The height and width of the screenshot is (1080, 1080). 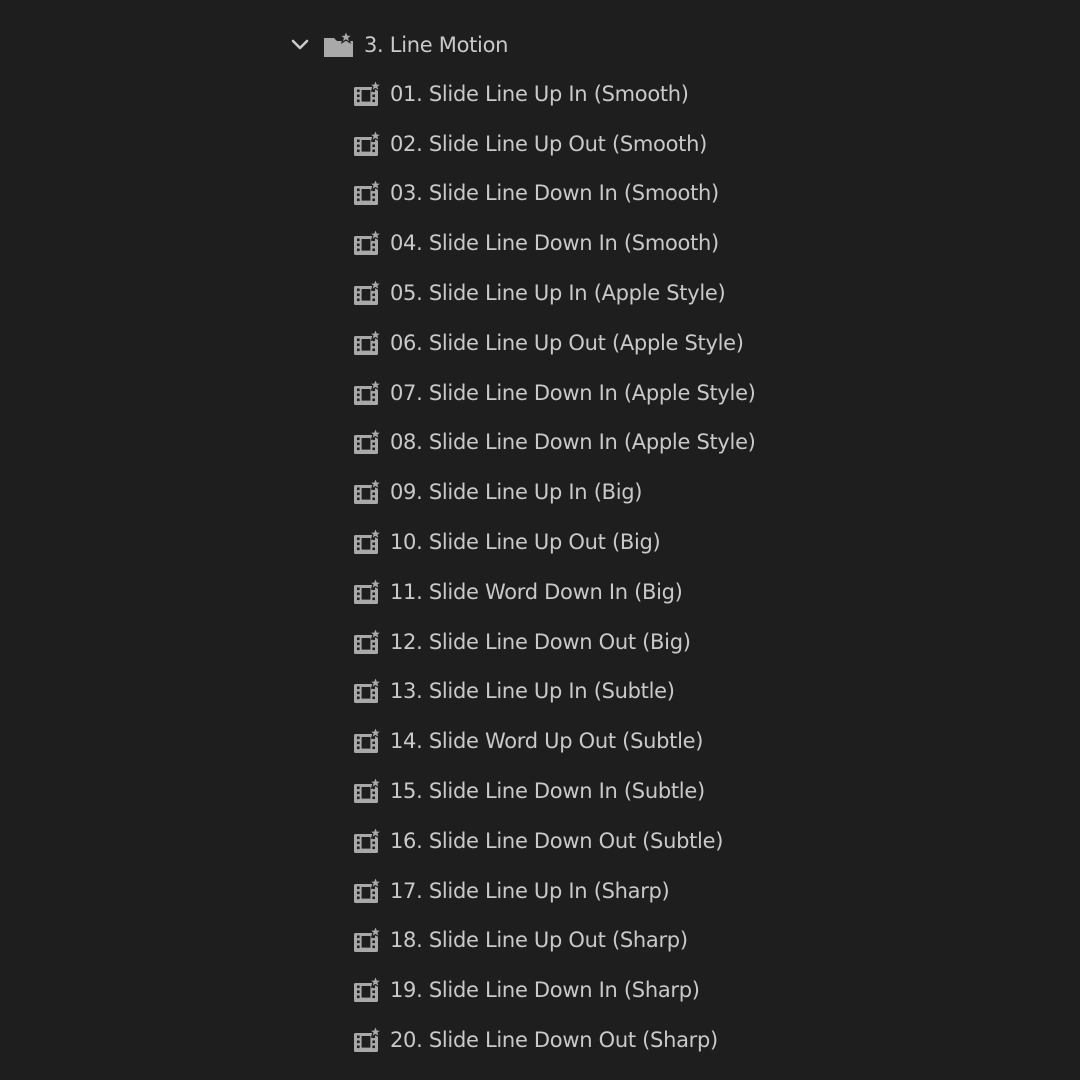 I want to click on template-item-label: 18. Slide Line Up Out (Sharp), so click(x=539, y=940).